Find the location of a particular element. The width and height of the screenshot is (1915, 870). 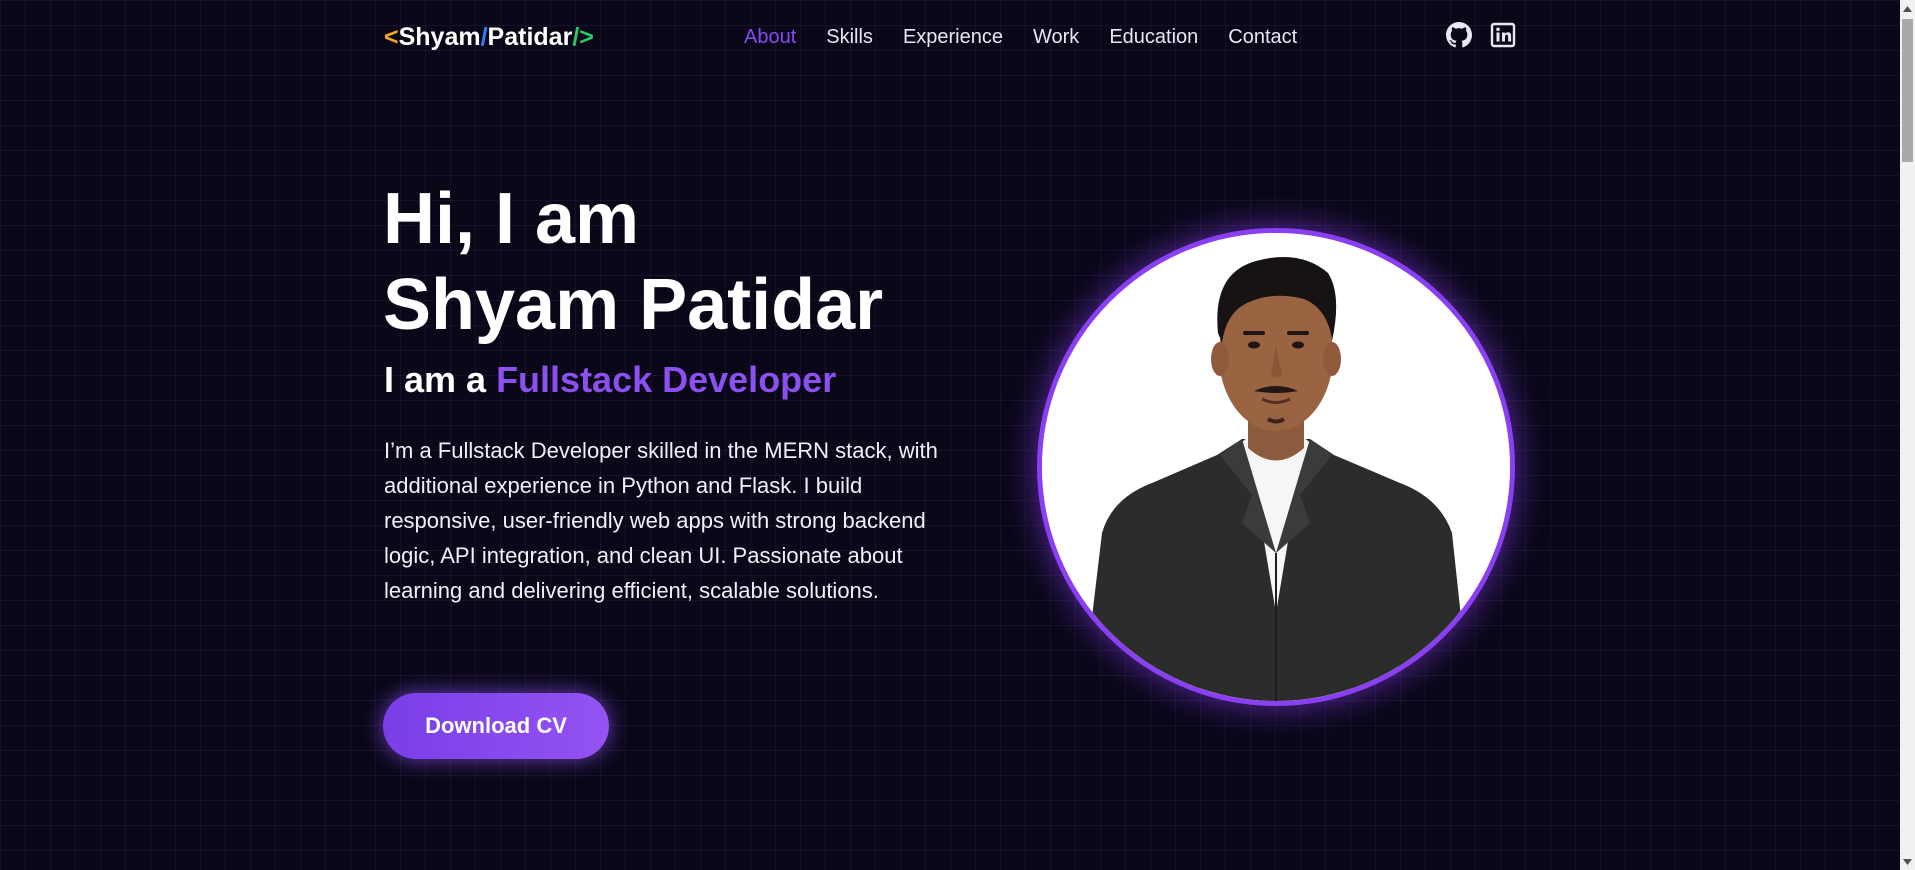

role-prefix: I am a is located at coordinates (440, 379).